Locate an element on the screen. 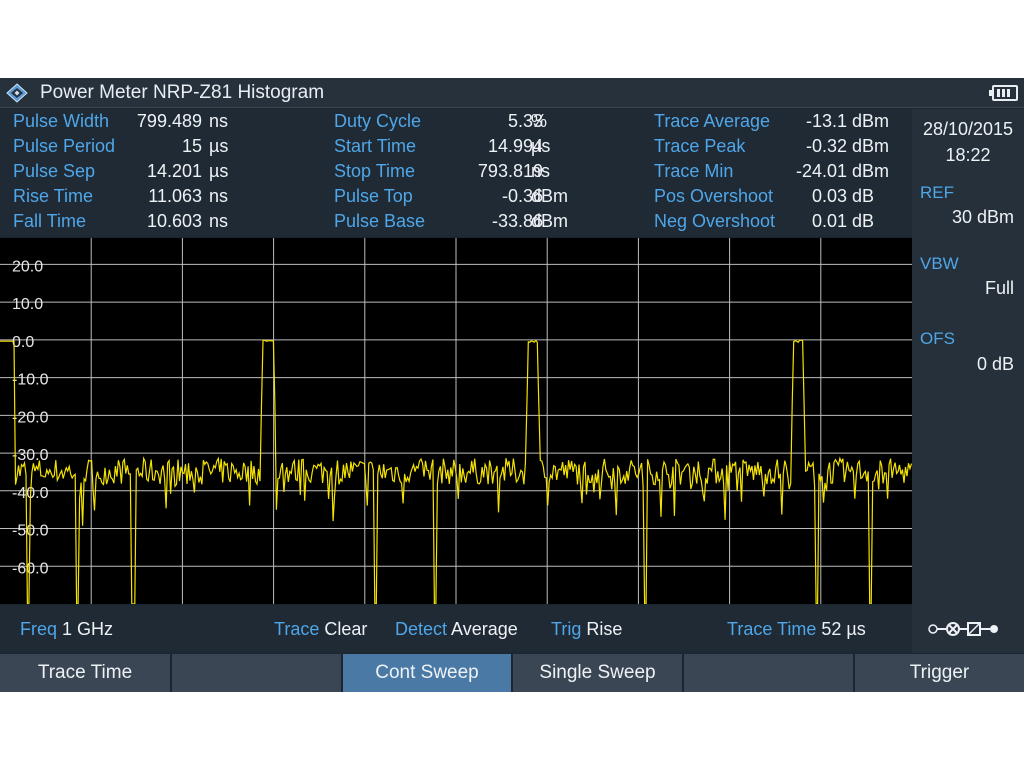 This screenshot has height=768, width=1024. meas-pulse-base: Pulse Base -33.86 dBm is located at coordinates (480, 223).